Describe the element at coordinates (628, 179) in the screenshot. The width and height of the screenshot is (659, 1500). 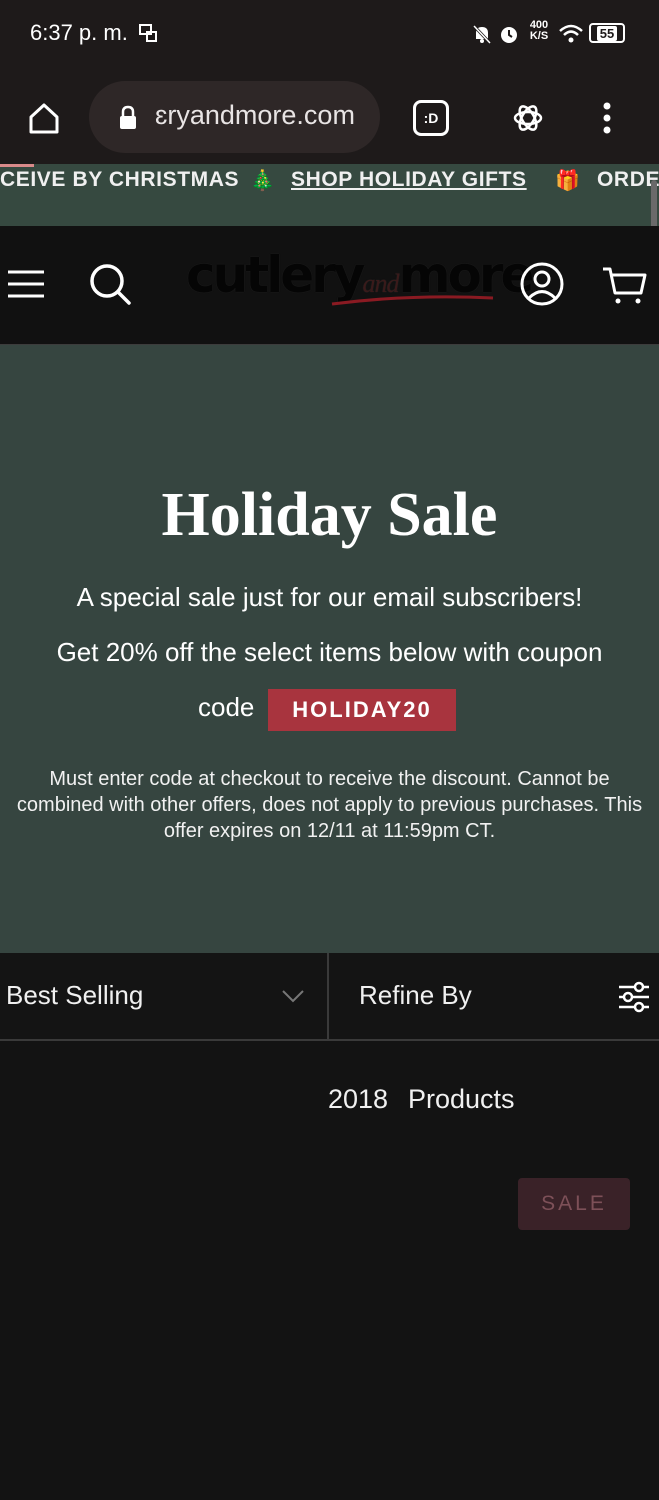
I see `ticker-text-right: ORDE` at that location.